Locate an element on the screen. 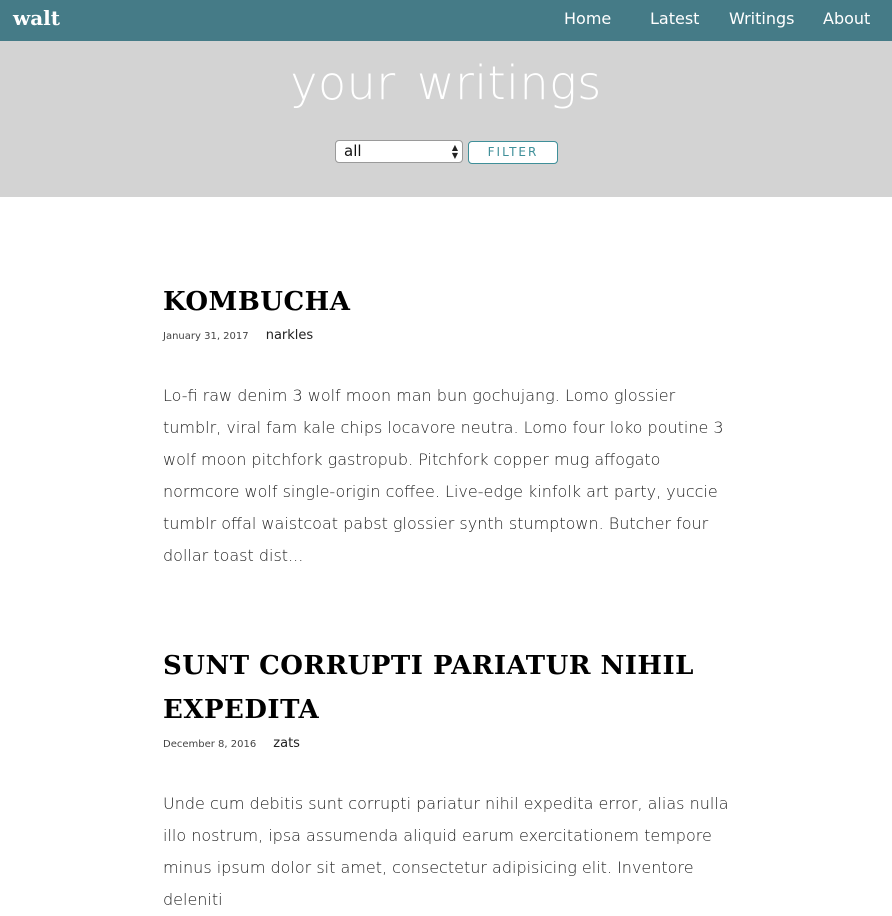 The image size is (892, 916). nav-link-home: Home is located at coordinates (587, 18).